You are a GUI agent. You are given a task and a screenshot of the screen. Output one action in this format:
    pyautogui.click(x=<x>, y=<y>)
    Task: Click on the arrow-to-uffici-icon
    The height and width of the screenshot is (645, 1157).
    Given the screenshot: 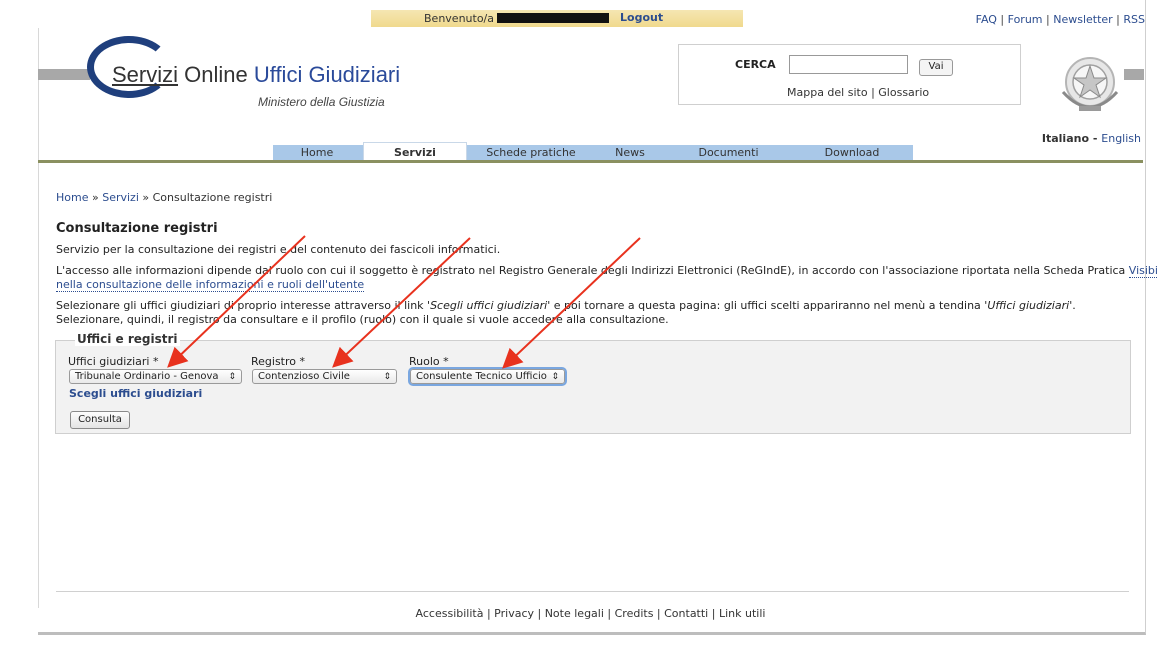 What is the action you would take?
    pyautogui.click(x=236, y=301)
    